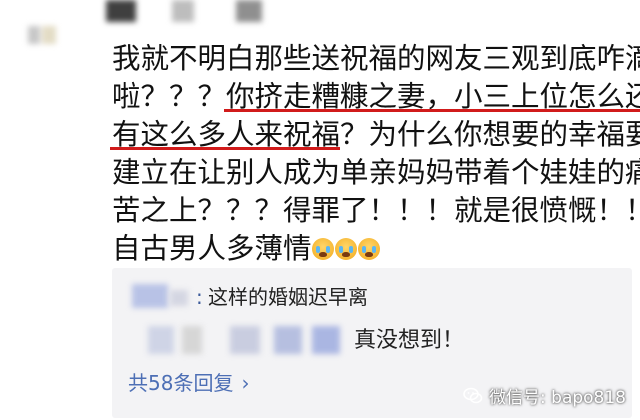 This screenshot has height=420, width=640. I want to click on reply-text: 这样的婚姻迟早离, so click(288, 297).